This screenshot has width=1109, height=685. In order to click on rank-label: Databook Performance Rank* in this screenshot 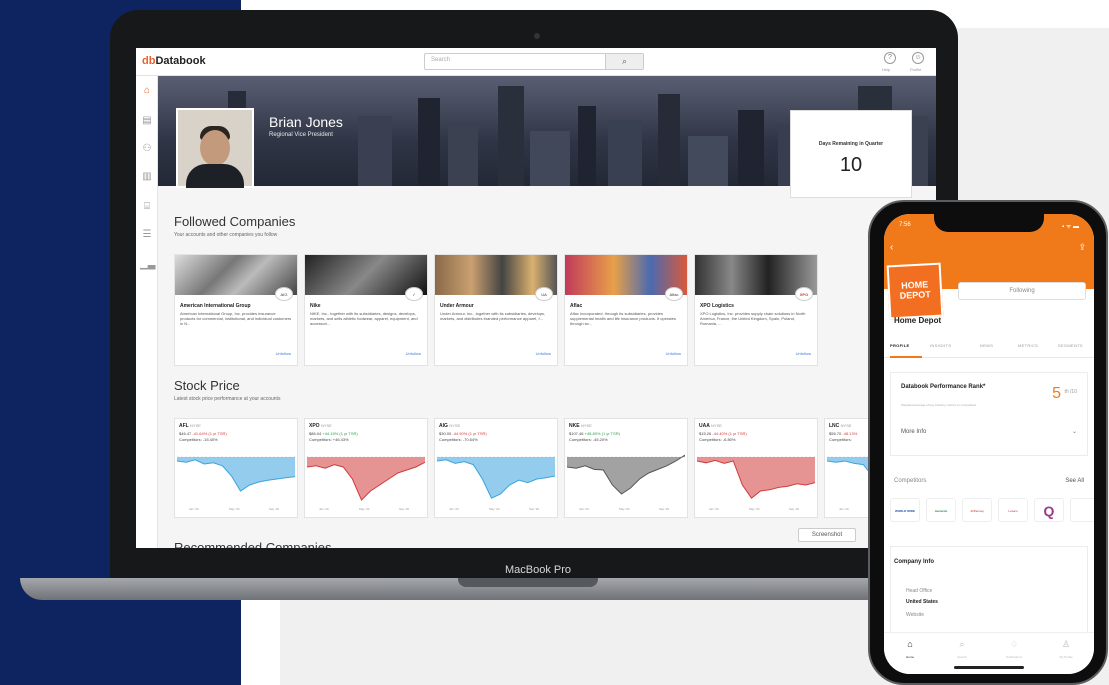, I will do `click(943, 387)`.